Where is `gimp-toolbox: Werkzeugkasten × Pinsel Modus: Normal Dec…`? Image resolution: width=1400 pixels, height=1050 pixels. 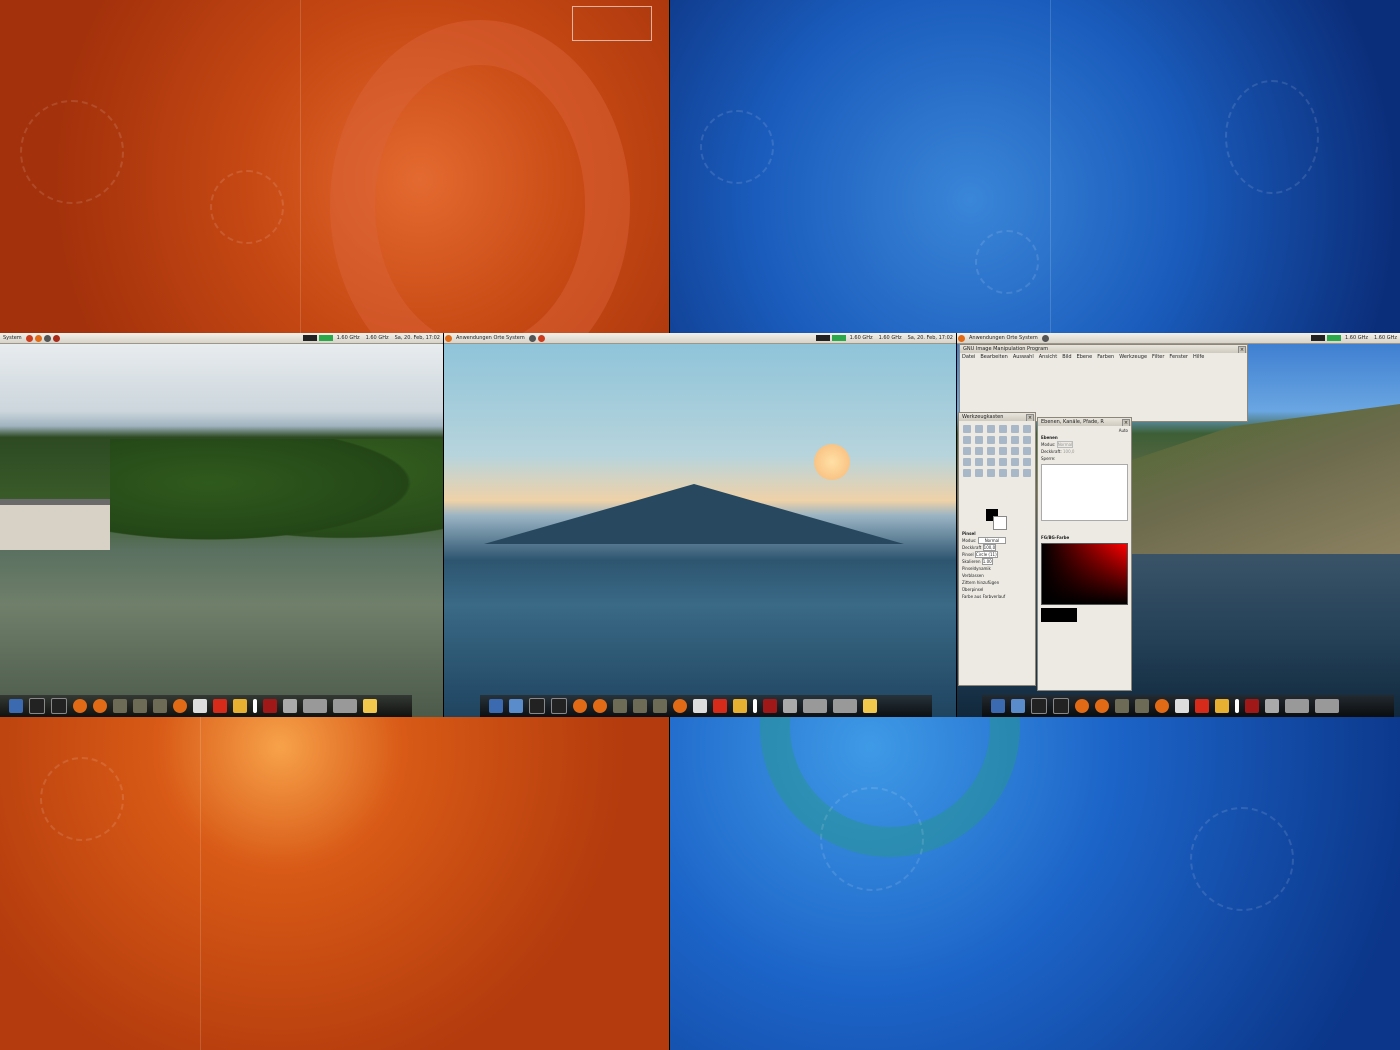
gimp-toolbox: Werkzeugkasten × Pinsel Modus: Normal Dec… is located at coordinates (997, 549).